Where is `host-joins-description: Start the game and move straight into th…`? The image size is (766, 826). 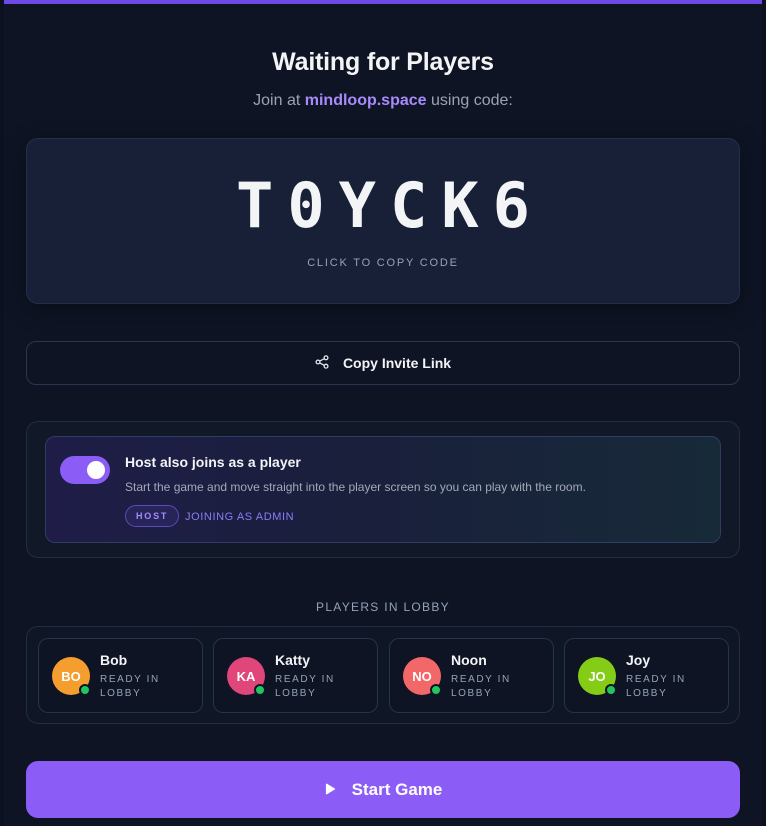 host-joins-description: Start the game and move straight into th… is located at coordinates (355, 487).